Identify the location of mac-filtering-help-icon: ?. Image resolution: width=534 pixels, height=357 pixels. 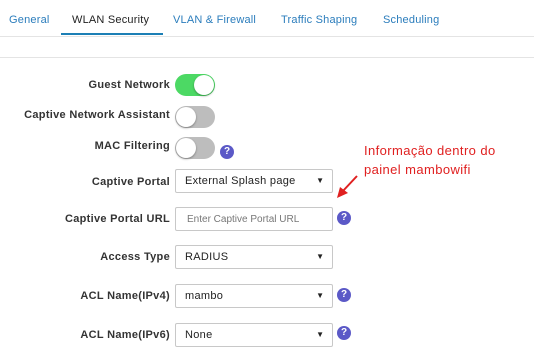
(227, 152).